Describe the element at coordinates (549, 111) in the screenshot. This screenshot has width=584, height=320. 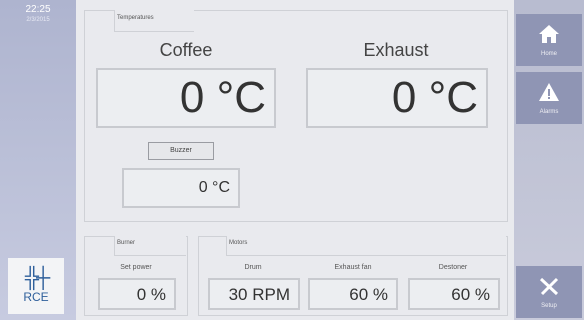
I see `alarms-label: Alarms` at that location.